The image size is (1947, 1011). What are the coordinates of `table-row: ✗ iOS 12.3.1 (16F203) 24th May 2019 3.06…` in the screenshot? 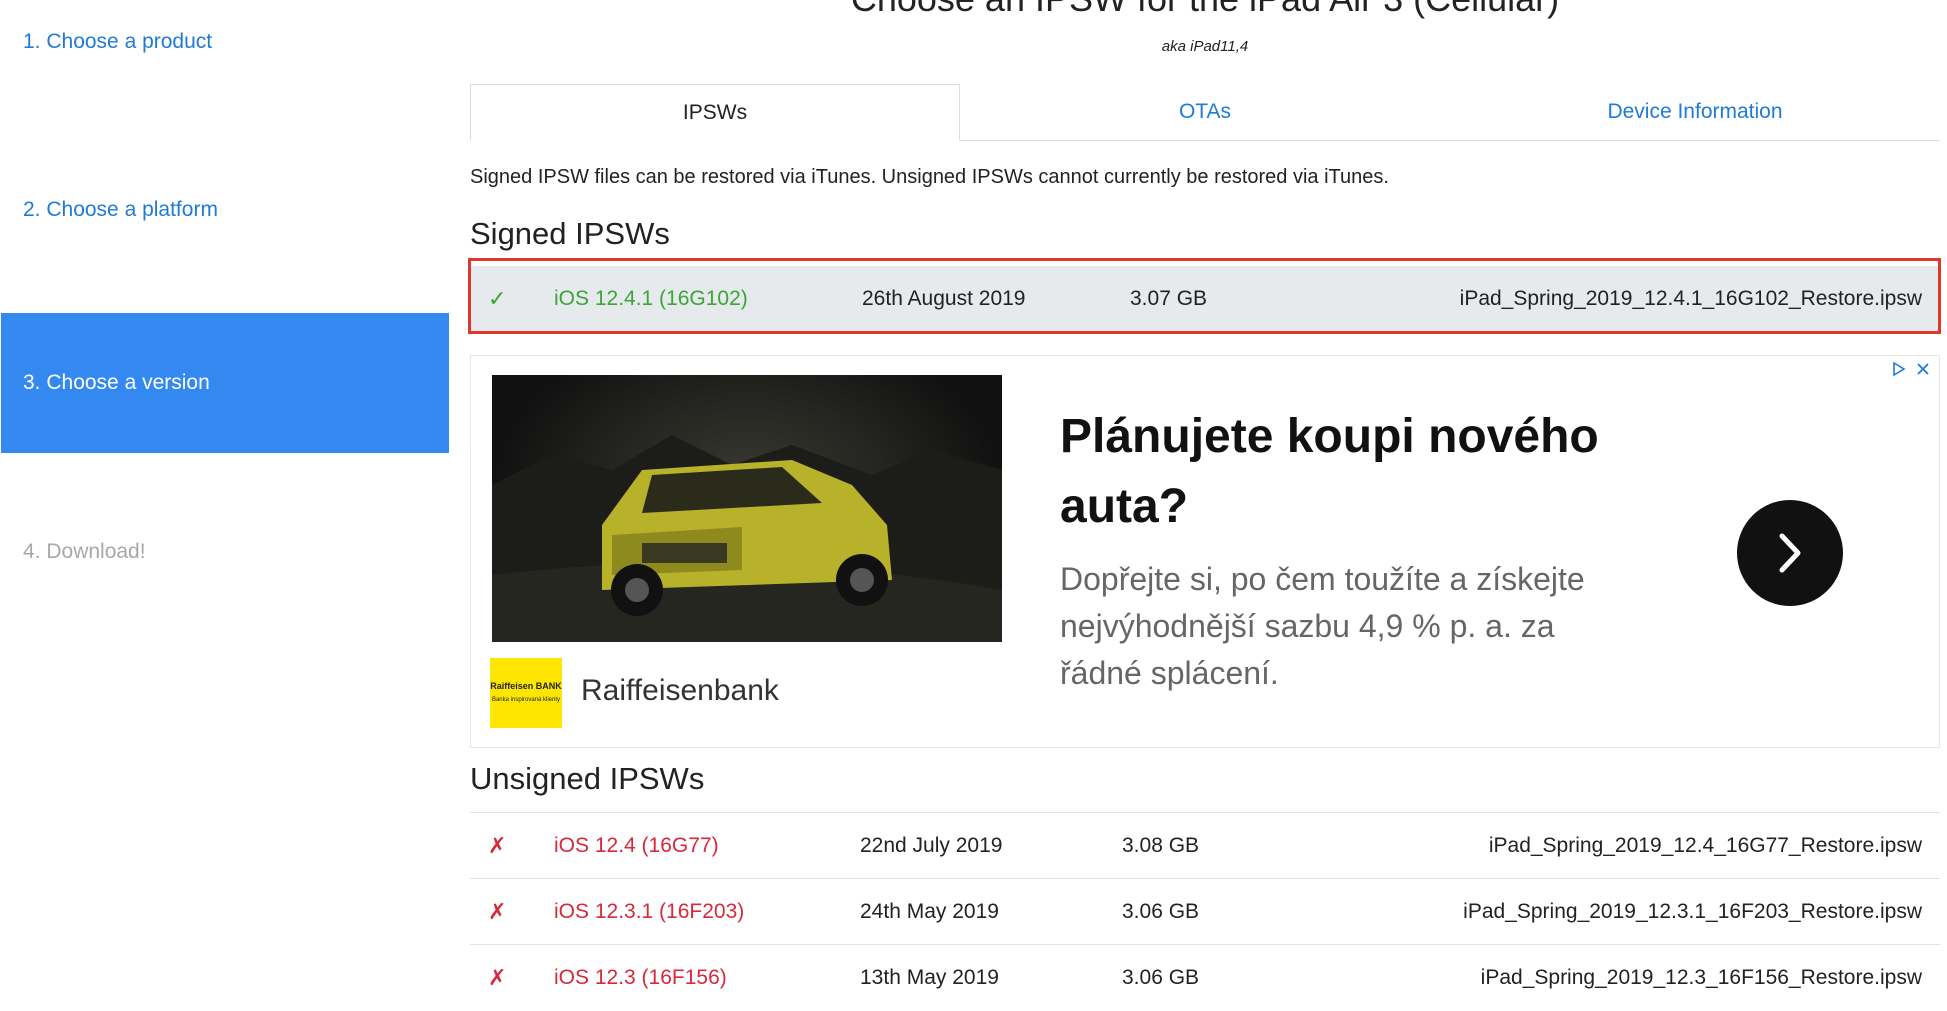 It's located at (1205, 911).